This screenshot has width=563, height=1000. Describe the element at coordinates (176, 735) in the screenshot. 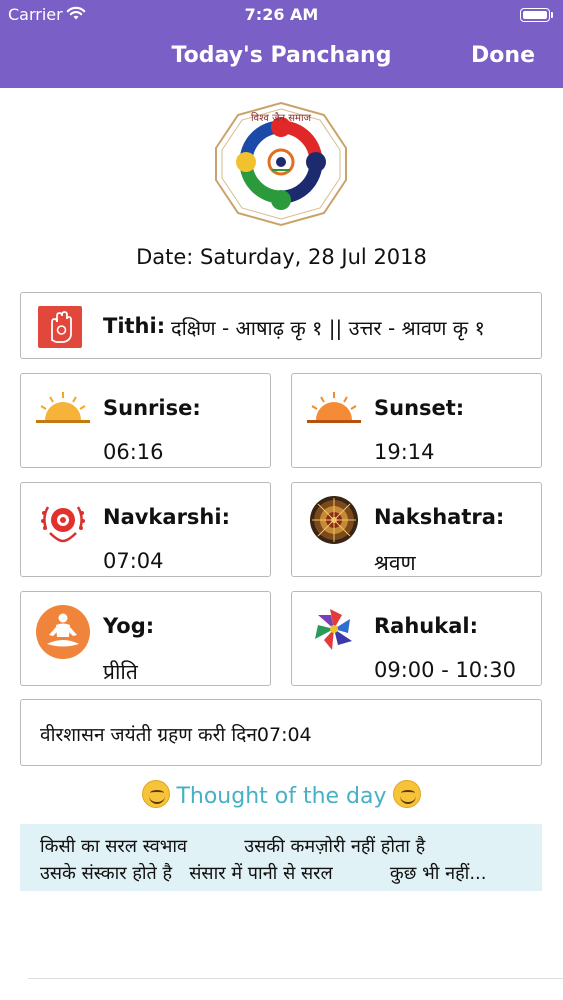

I see `event-text: वीरशासन जयंती ग्रहण करी दिन07:04` at that location.